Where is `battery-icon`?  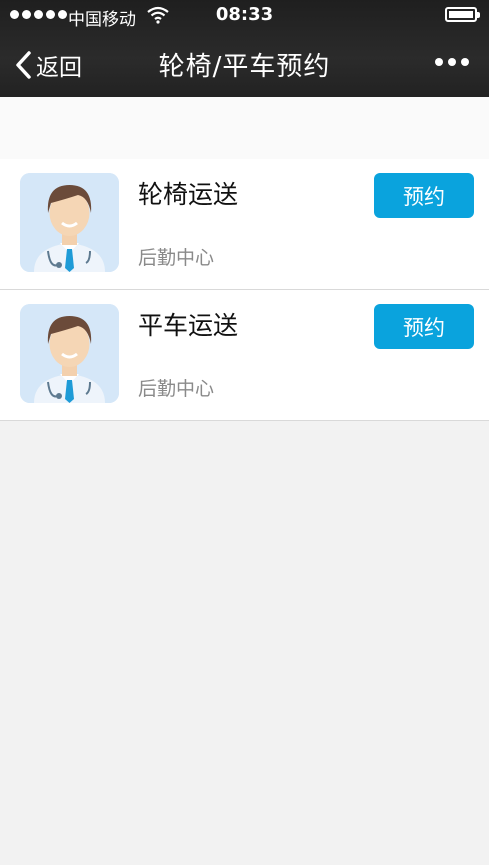 battery-icon is located at coordinates (462, 14).